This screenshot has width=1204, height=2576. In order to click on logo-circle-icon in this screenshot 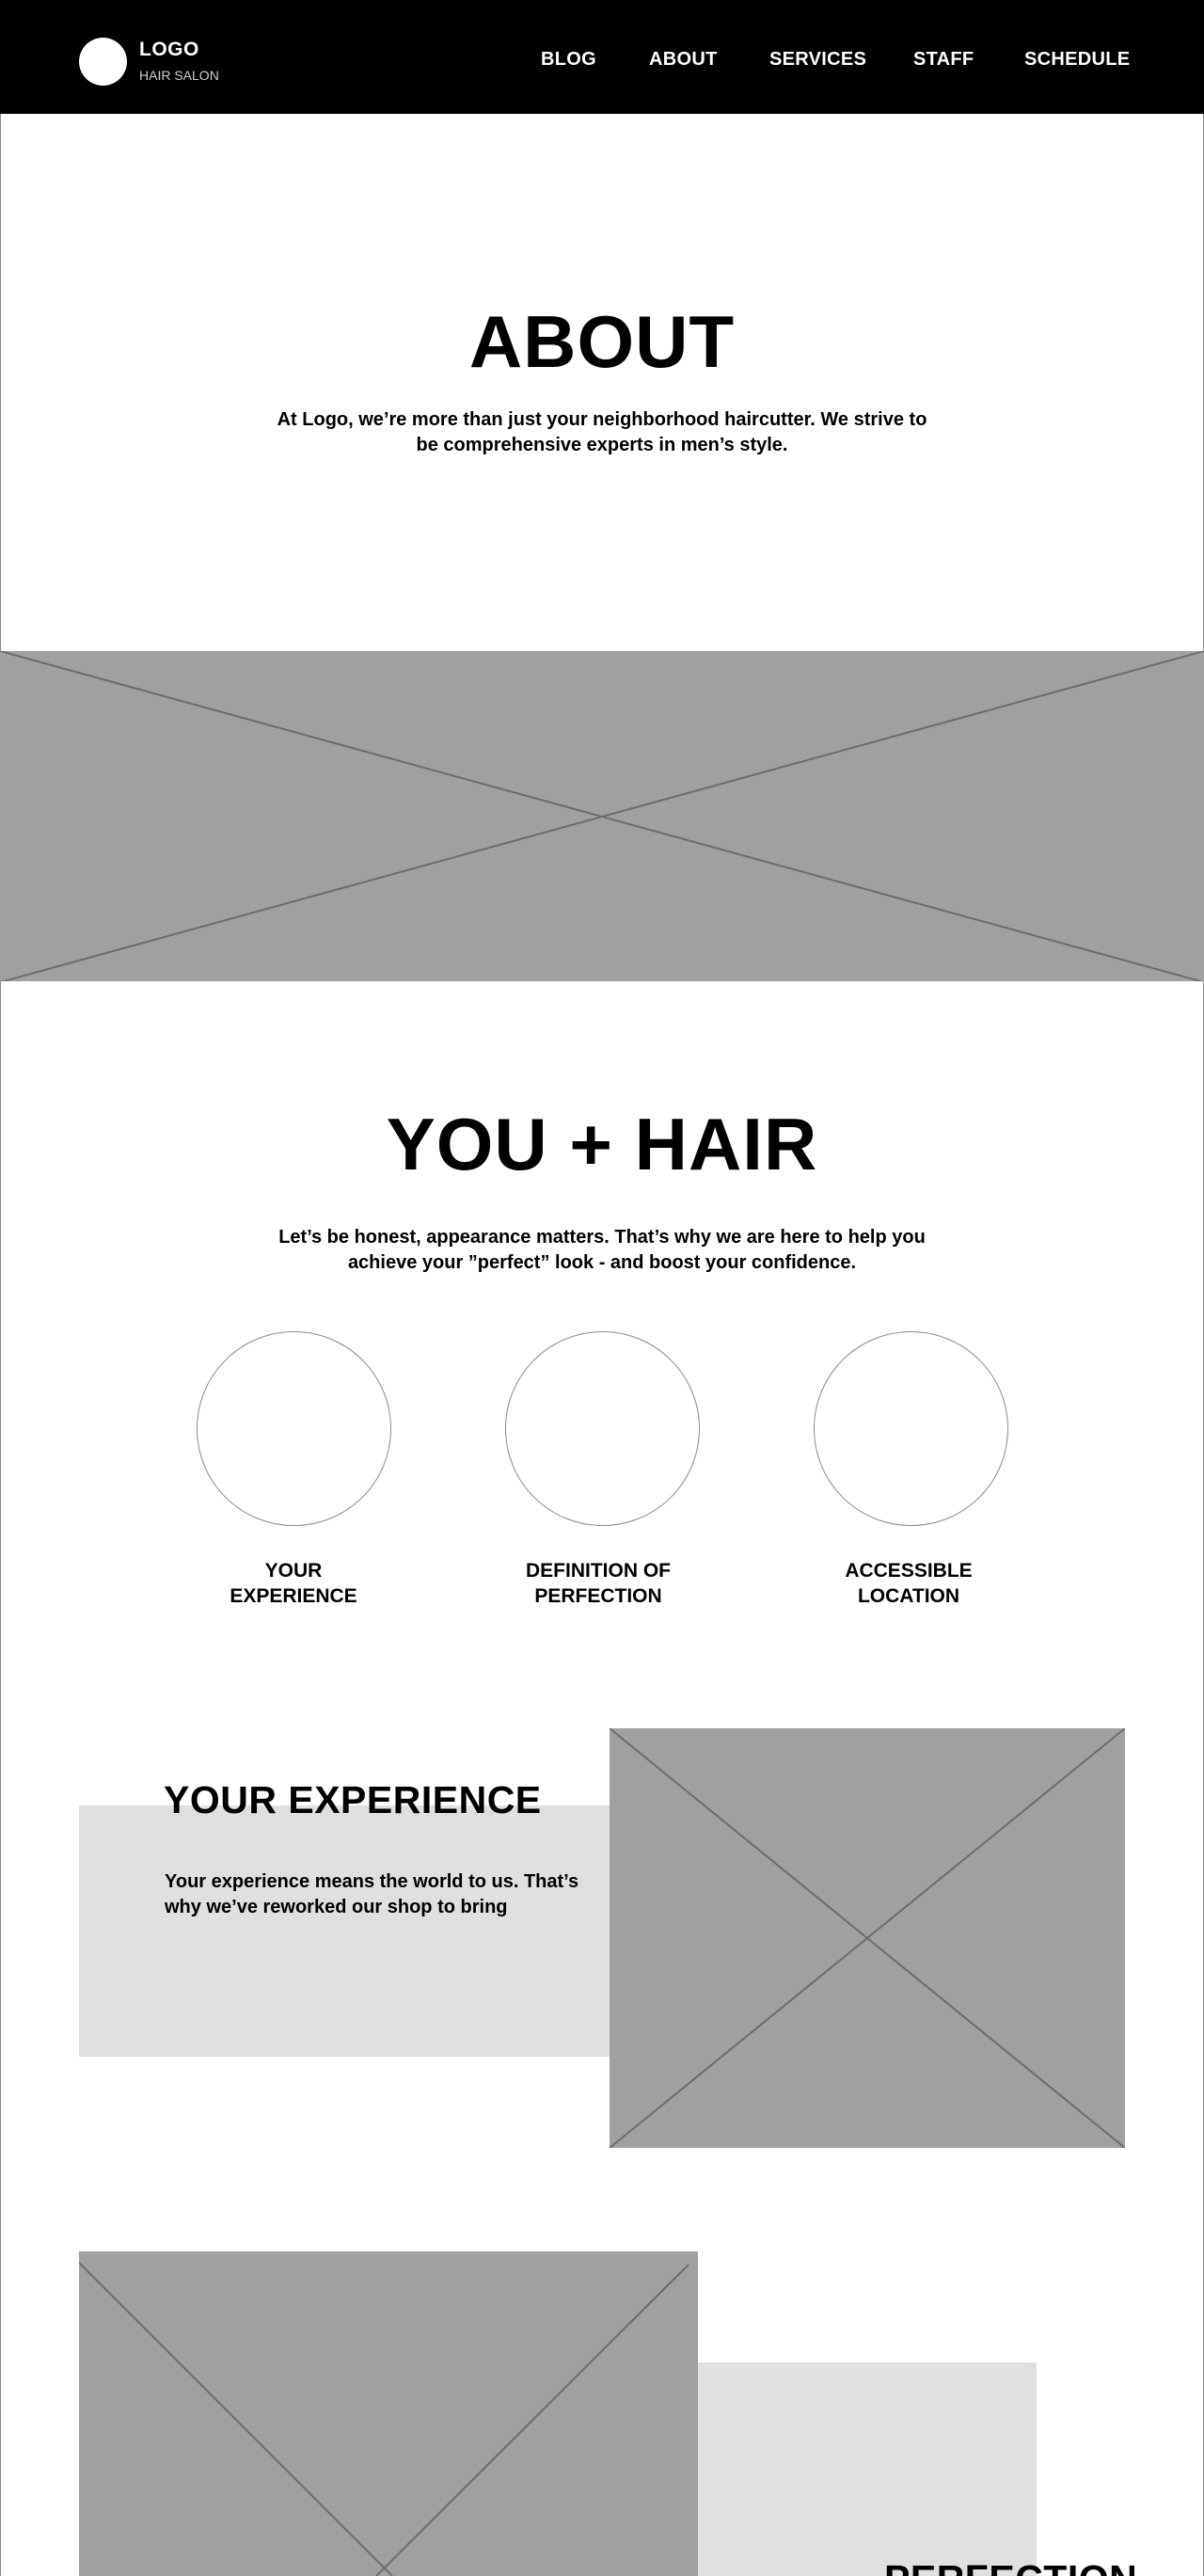, I will do `click(103, 62)`.